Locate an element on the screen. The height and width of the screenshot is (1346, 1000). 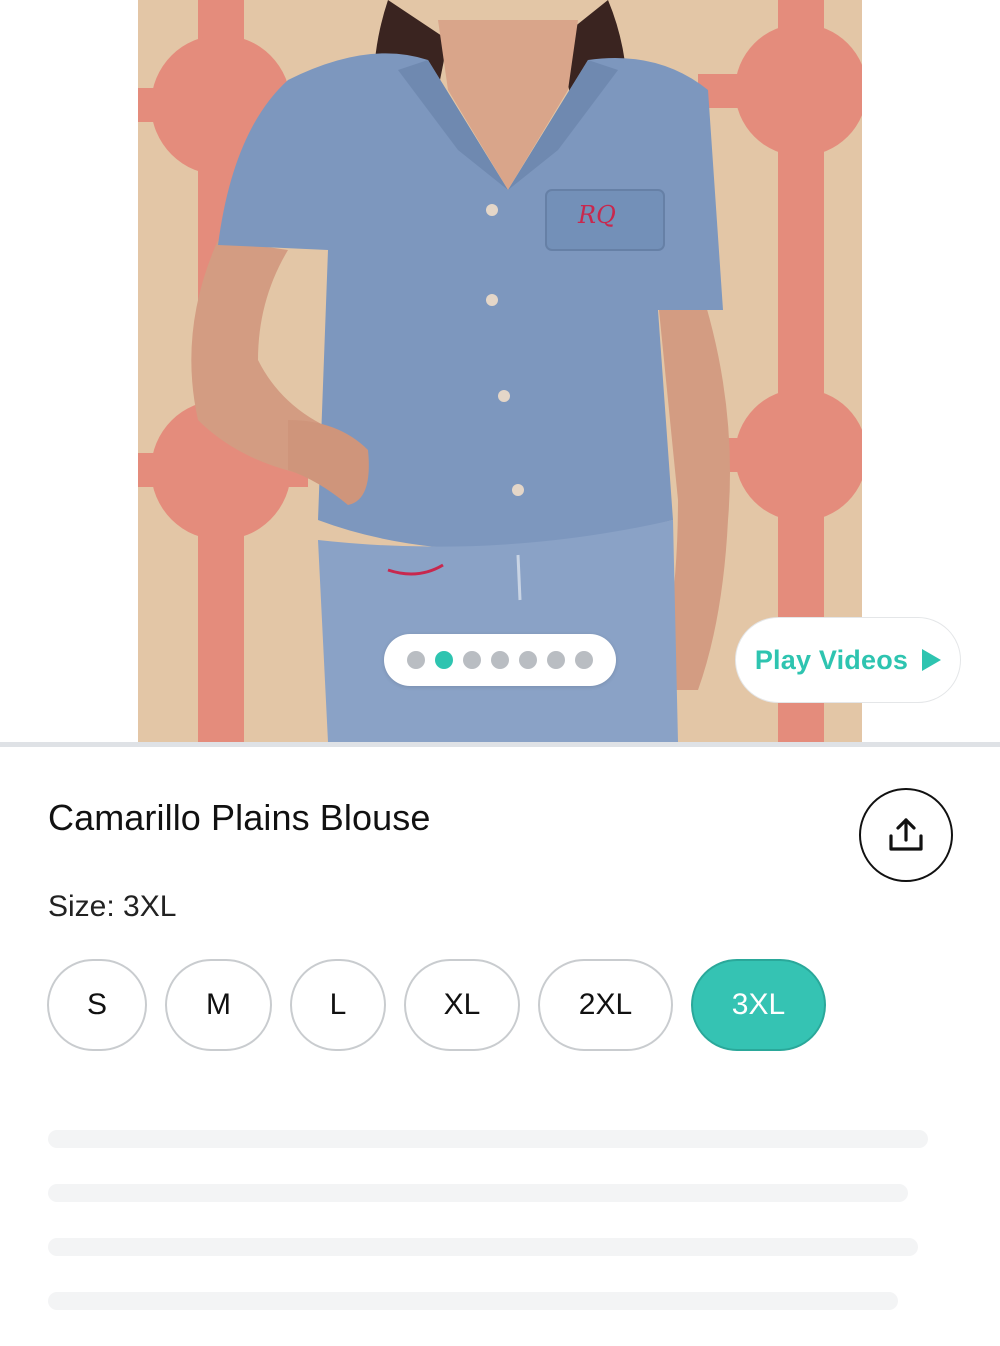
play-videos-button: Play Videos is located at coordinates (848, 660).